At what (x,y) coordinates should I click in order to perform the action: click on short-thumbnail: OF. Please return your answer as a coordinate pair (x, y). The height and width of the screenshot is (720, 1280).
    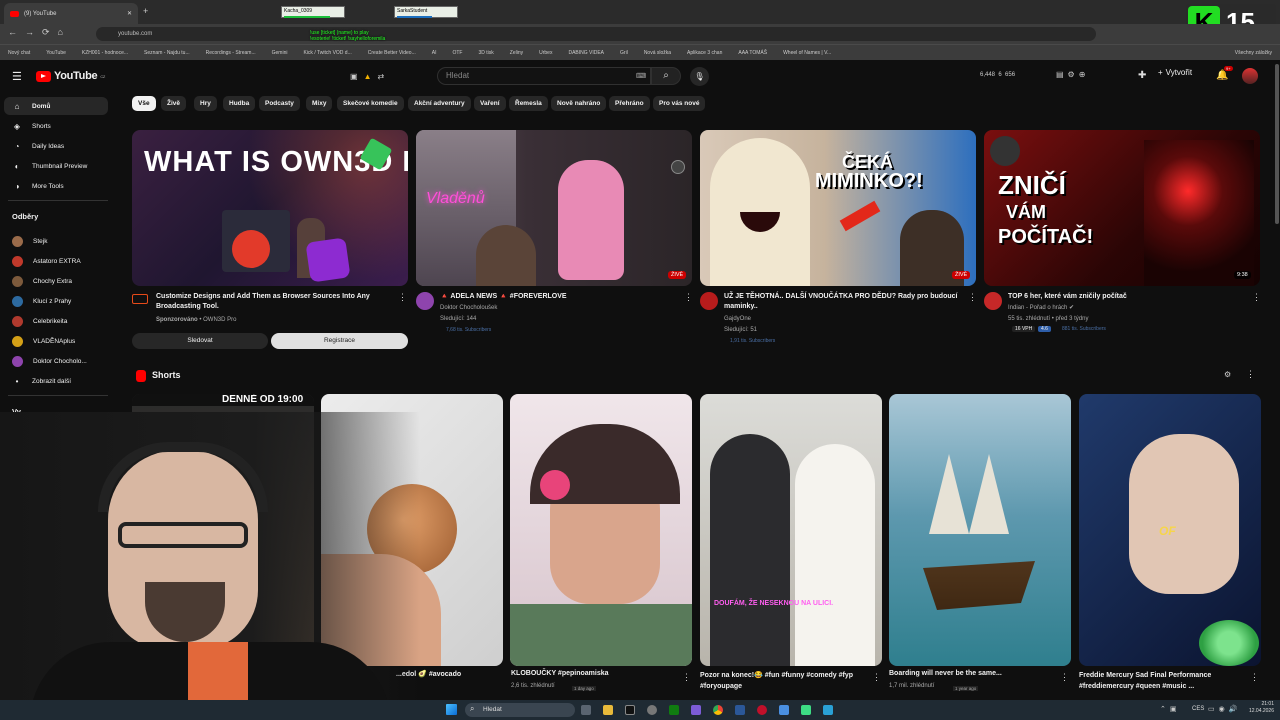
    Looking at the image, I should click on (1170, 530).